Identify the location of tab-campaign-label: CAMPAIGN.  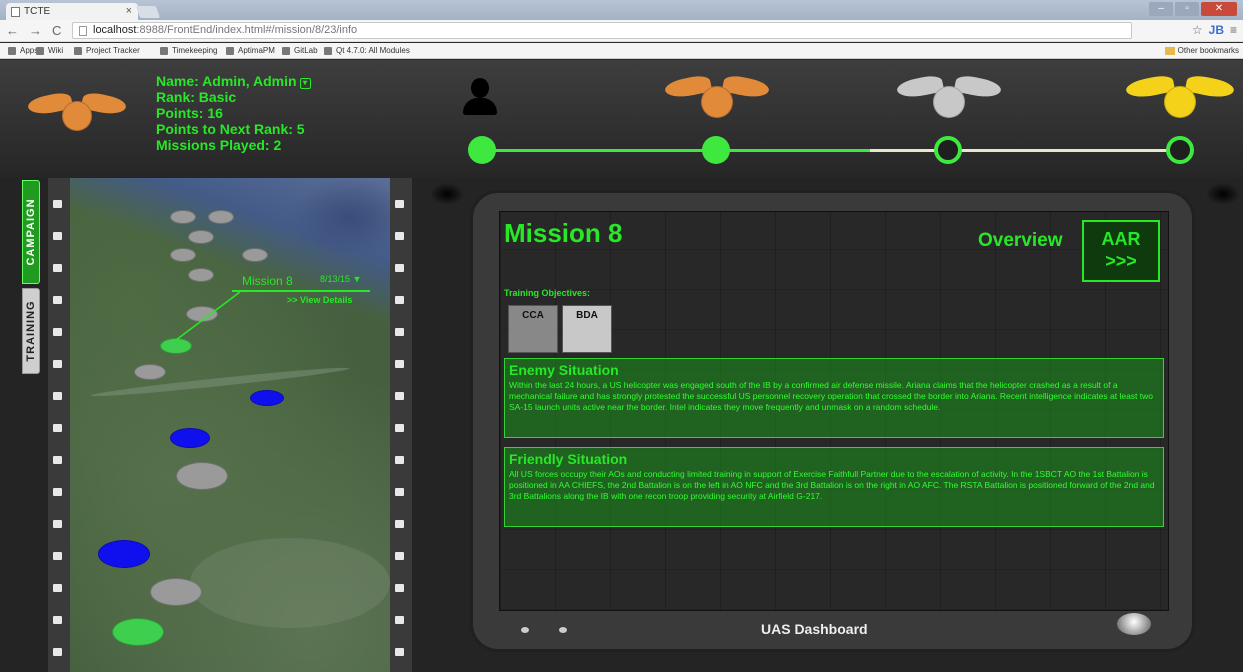
(31, 232).